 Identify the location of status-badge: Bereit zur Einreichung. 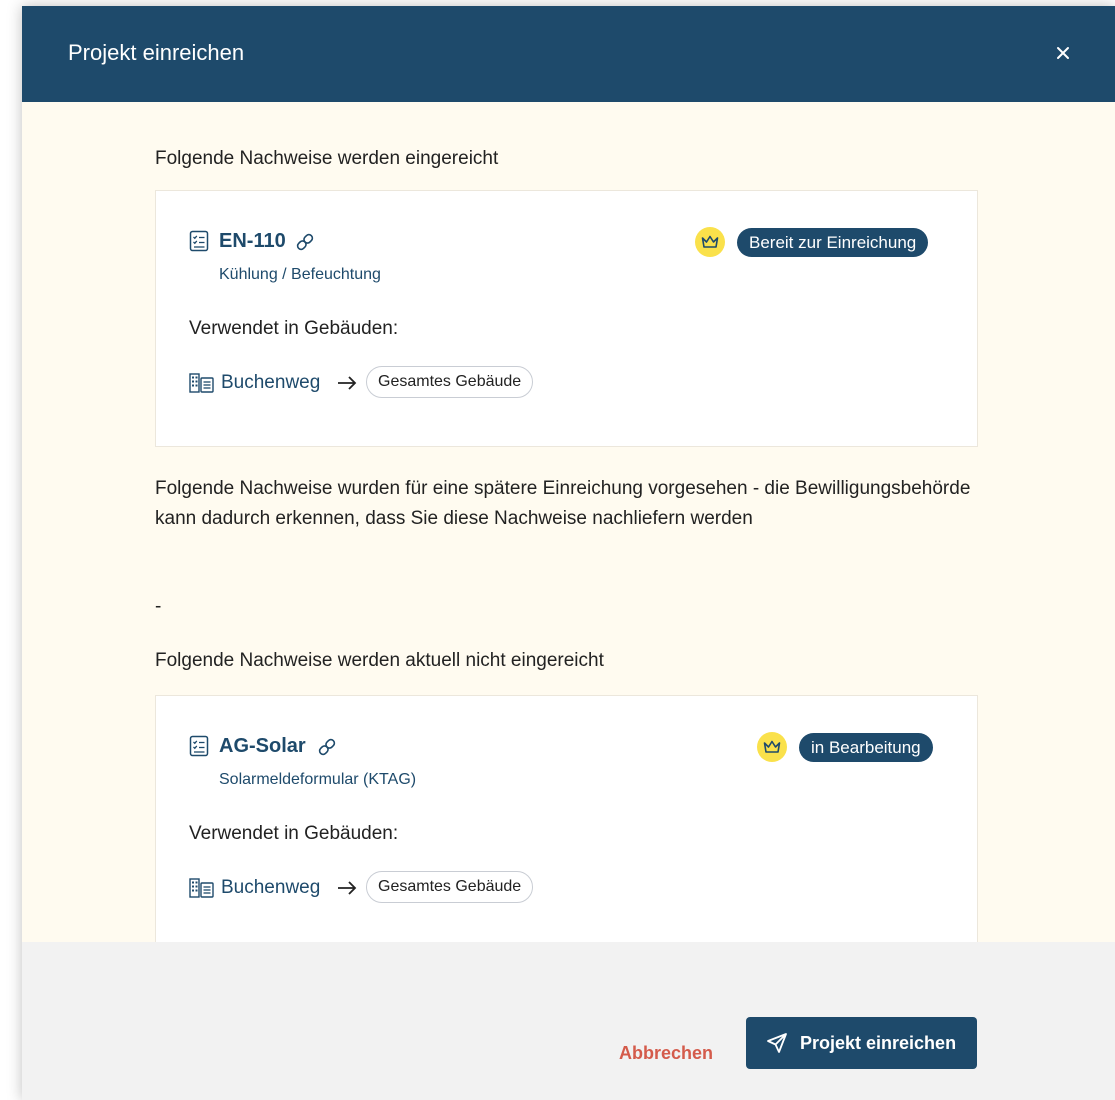
(833, 242).